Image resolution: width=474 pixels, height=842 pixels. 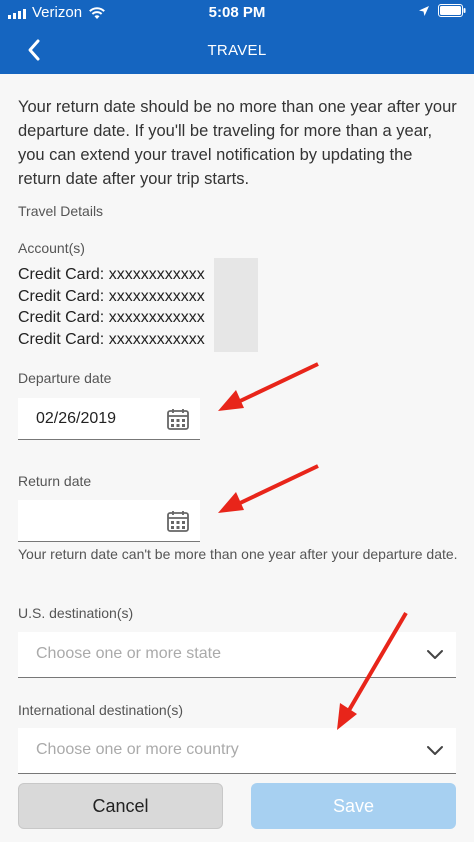 I want to click on status-right, so click(x=442, y=10).